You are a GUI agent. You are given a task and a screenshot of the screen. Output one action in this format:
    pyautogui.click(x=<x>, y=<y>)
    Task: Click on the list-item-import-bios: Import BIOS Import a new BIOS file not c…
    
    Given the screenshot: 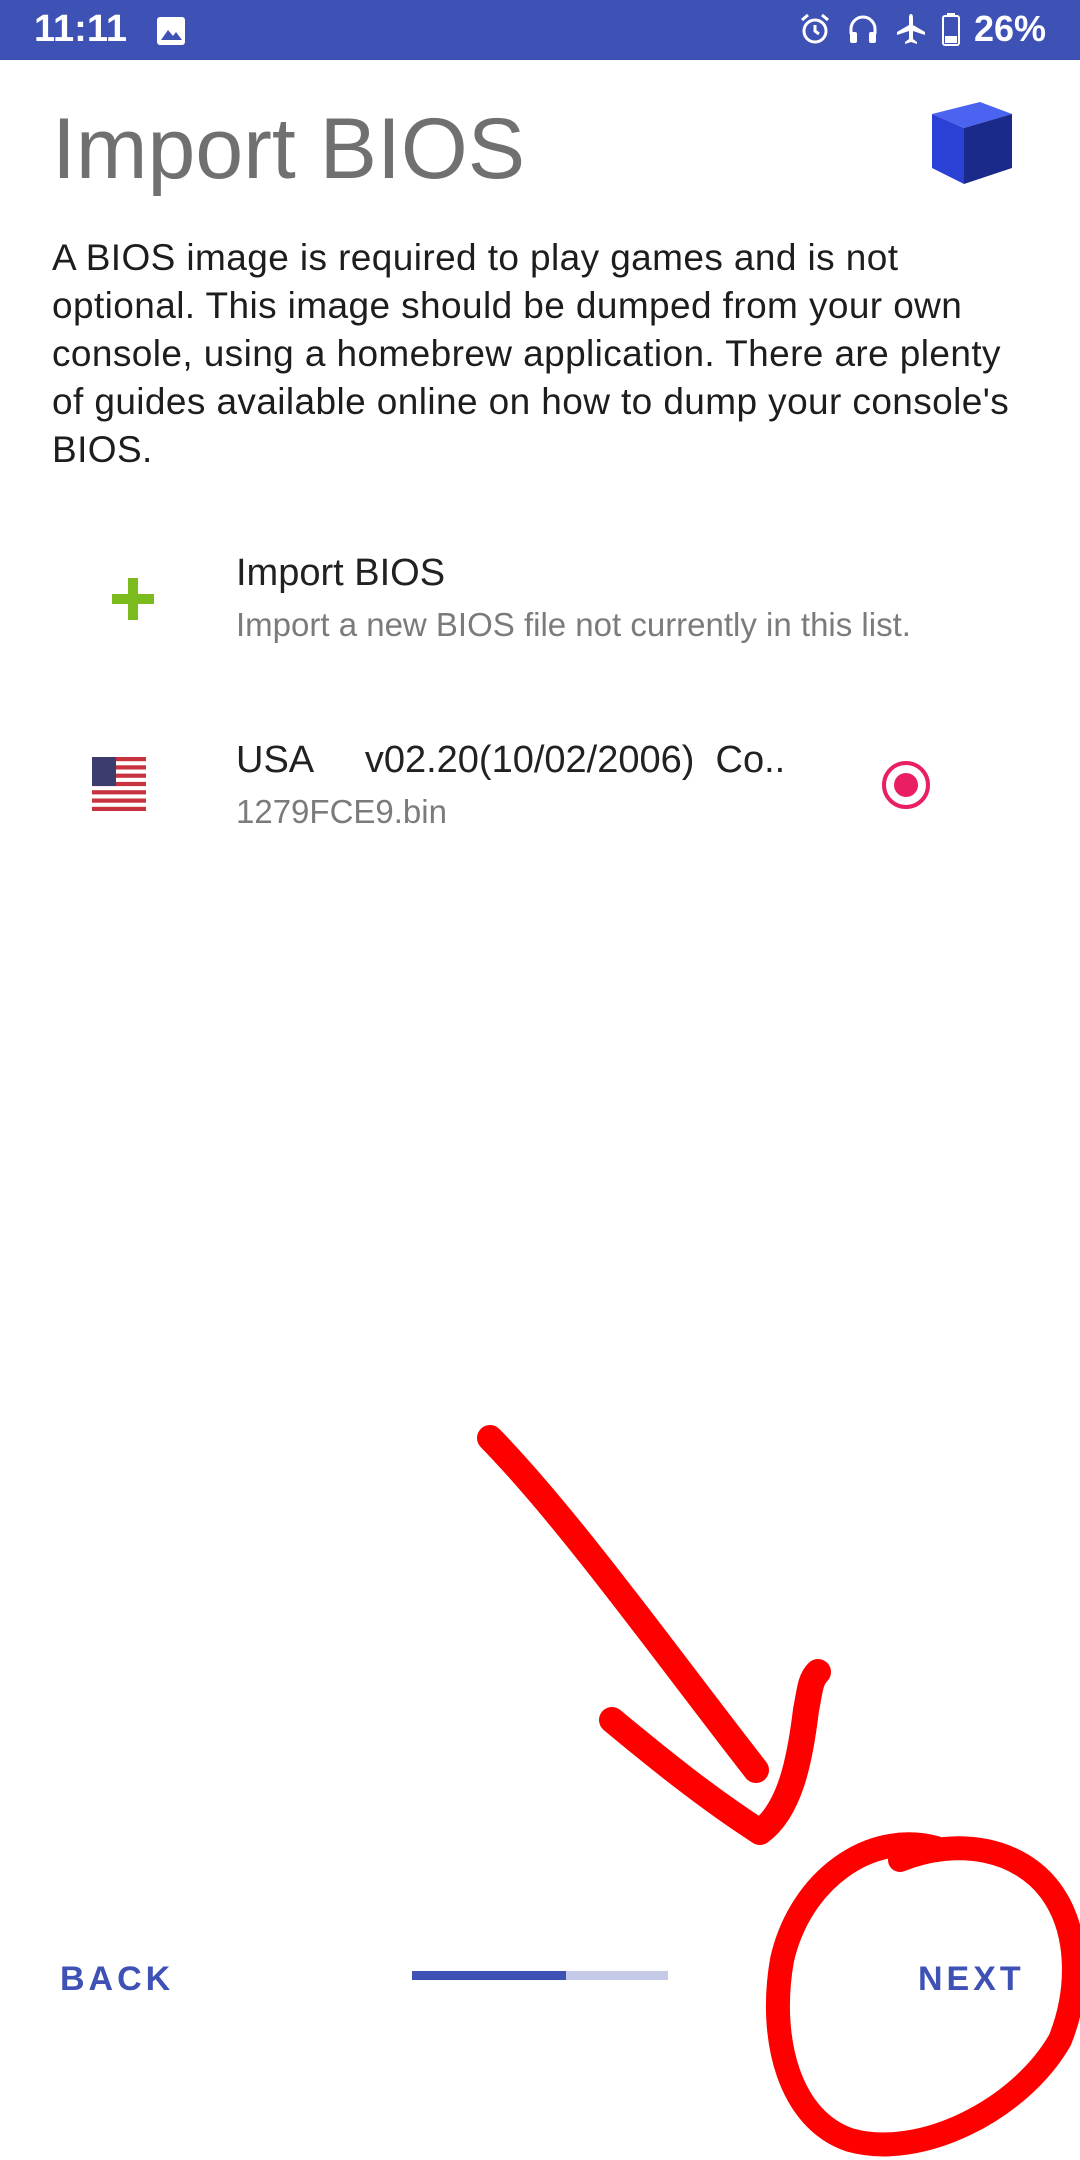 What is the action you would take?
    pyautogui.click(x=540, y=605)
    